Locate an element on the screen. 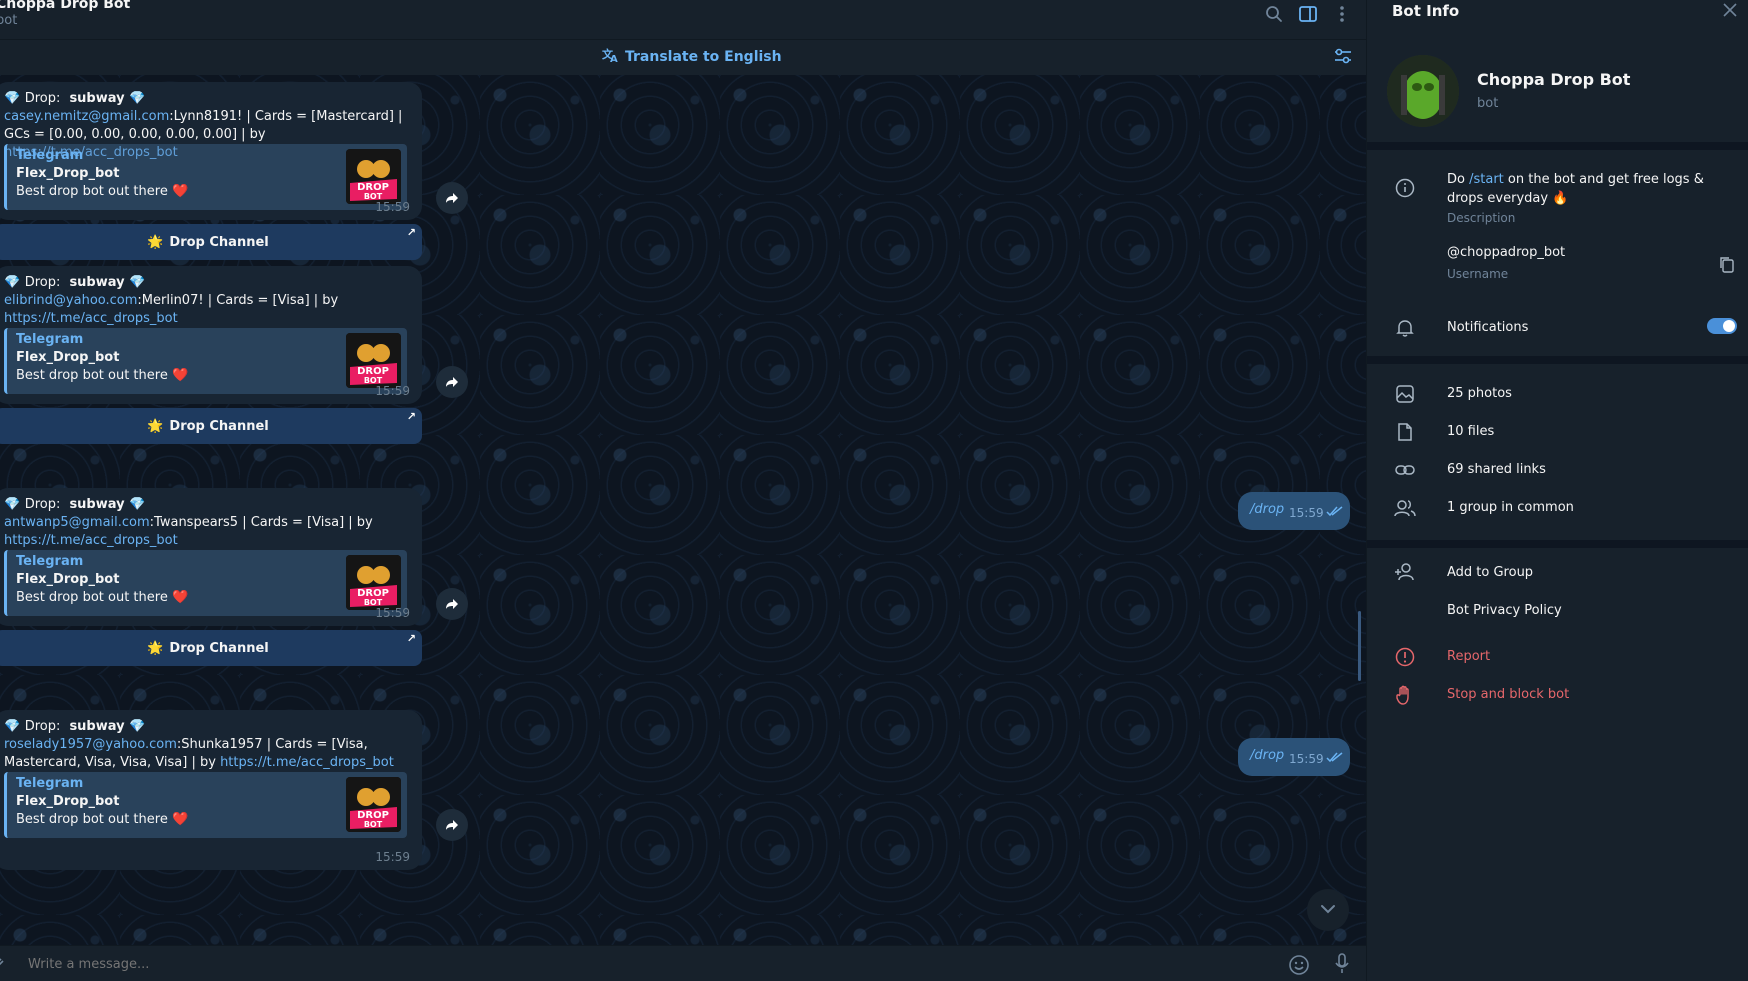 The width and height of the screenshot is (1748, 981). media-photos: 25 photos is located at coordinates (1479, 393).